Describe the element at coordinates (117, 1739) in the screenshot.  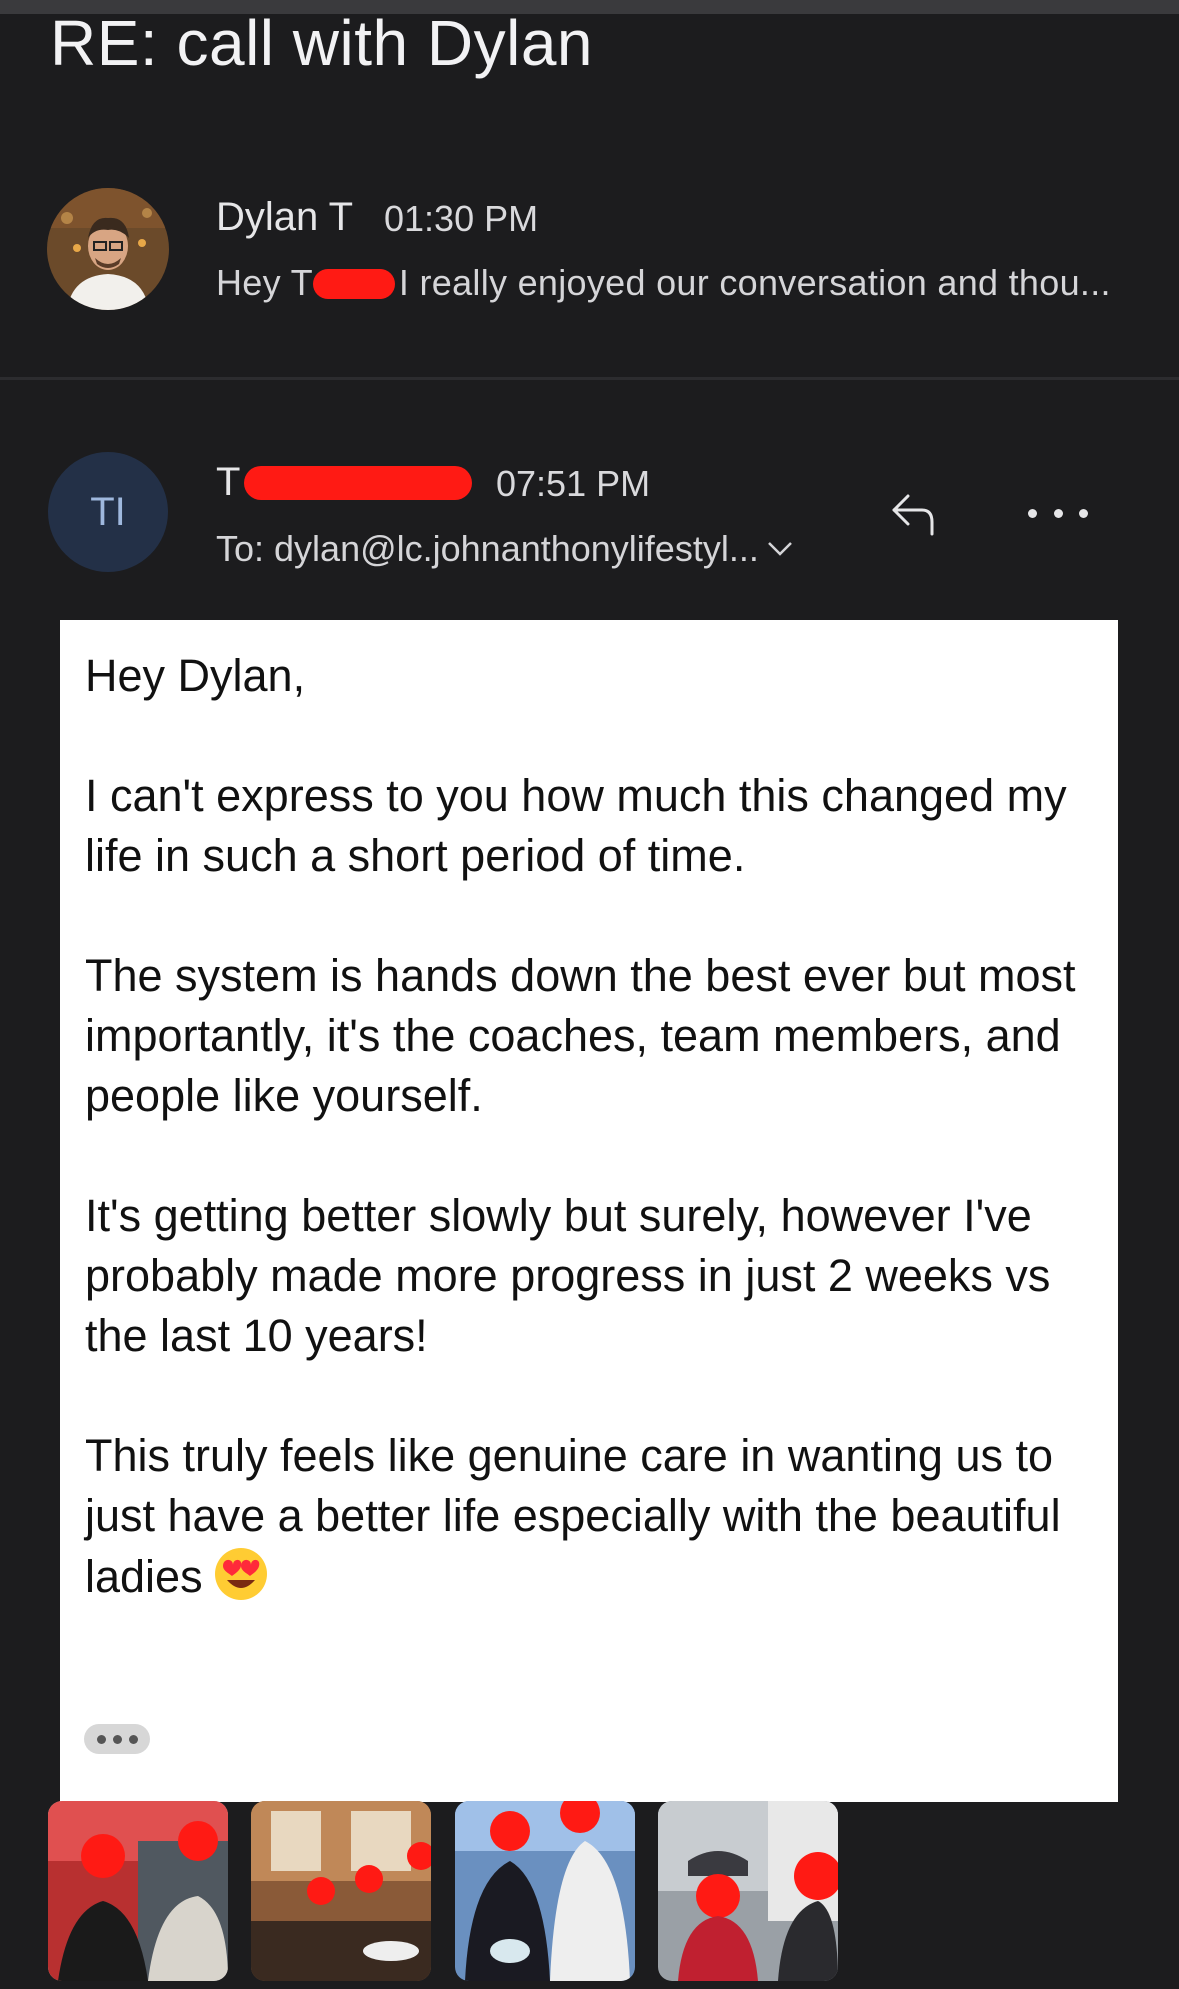
I see `show-quoted-text-button` at that location.